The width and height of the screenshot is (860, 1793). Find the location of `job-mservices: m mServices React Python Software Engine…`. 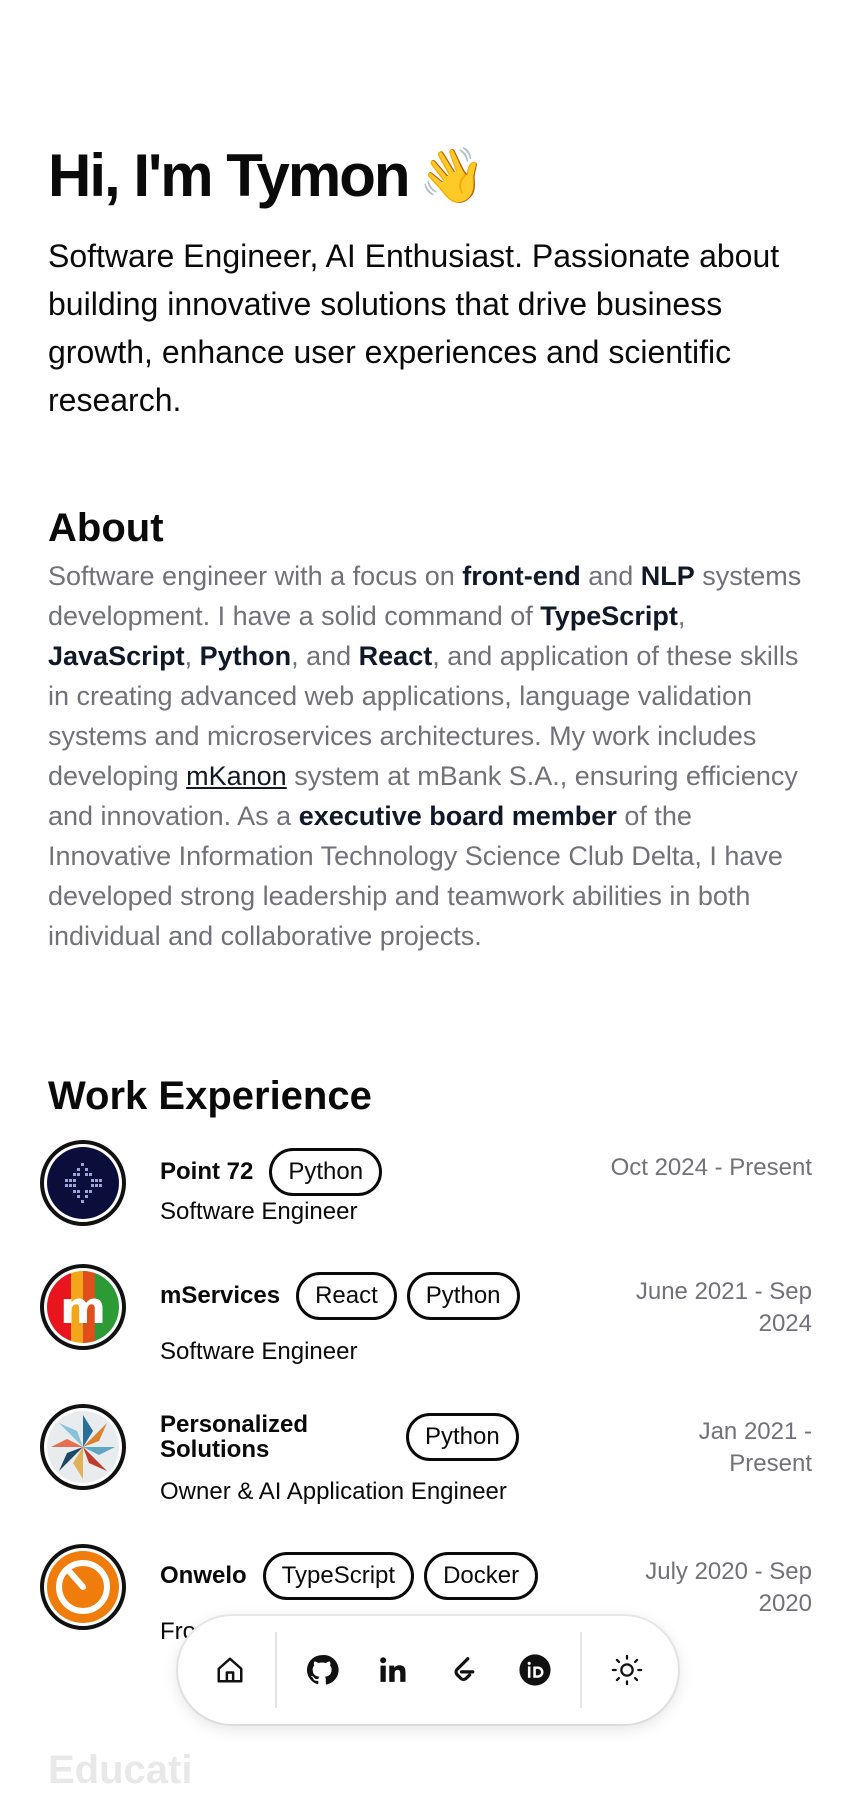

job-mservices: m mServices React Python Software Engine… is located at coordinates (426, 1319).